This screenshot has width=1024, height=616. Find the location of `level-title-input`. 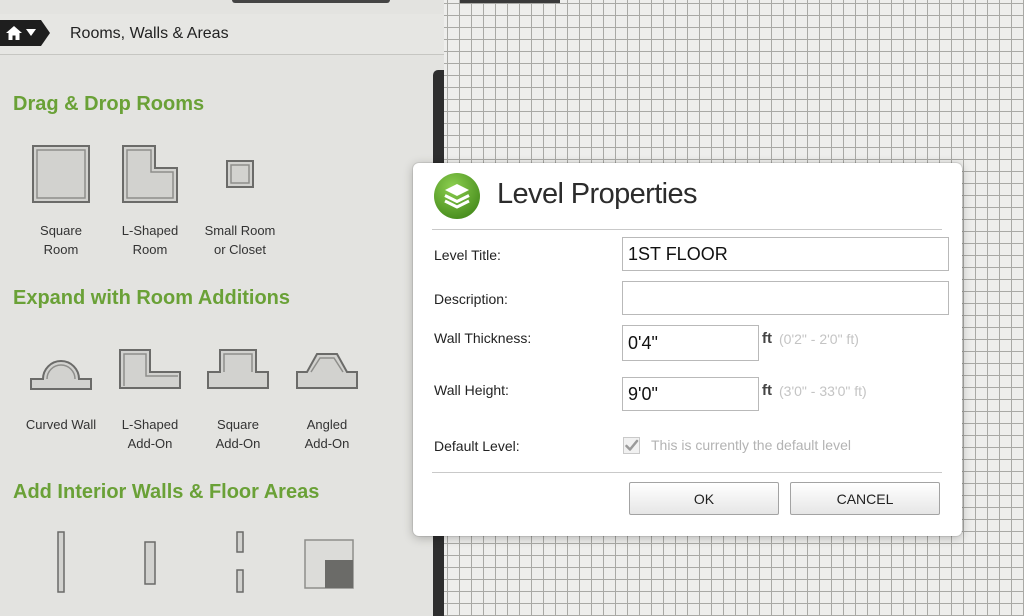

level-title-input is located at coordinates (785, 254).